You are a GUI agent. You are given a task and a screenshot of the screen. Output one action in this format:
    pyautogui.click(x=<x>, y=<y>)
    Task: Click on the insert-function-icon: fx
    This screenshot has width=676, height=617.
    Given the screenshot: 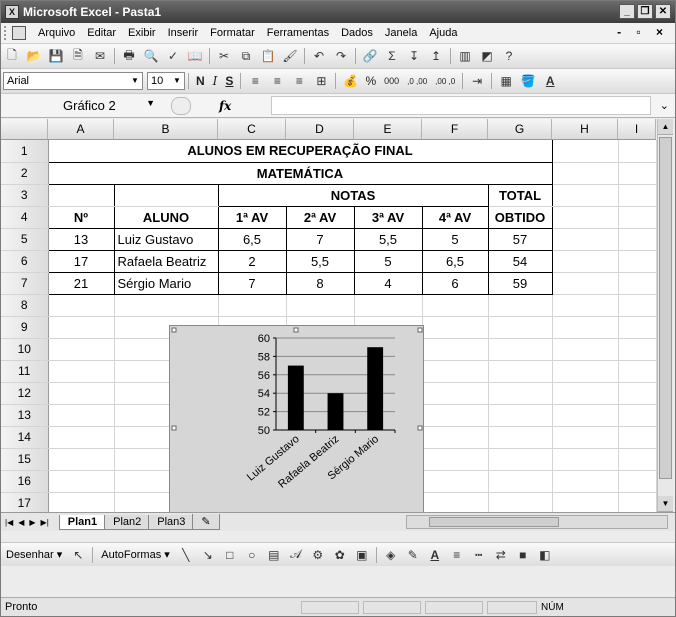 What is the action you would take?
    pyautogui.click(x=225, y=106)
    